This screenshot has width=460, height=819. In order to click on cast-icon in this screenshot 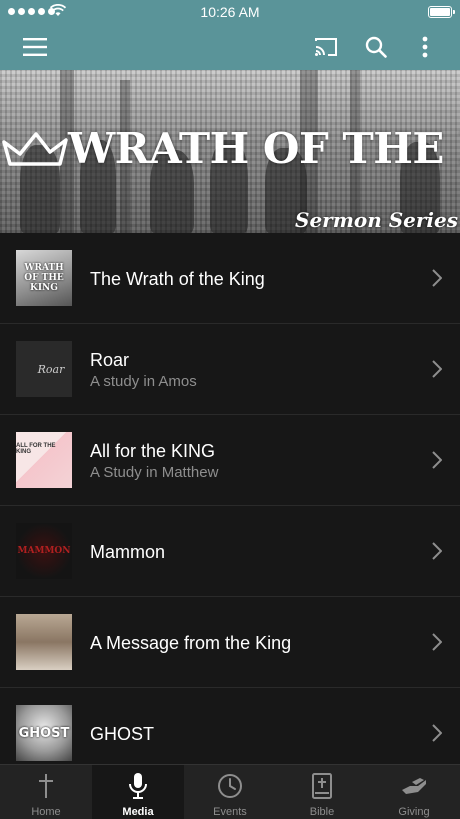, I will do `click(326, 47)`.